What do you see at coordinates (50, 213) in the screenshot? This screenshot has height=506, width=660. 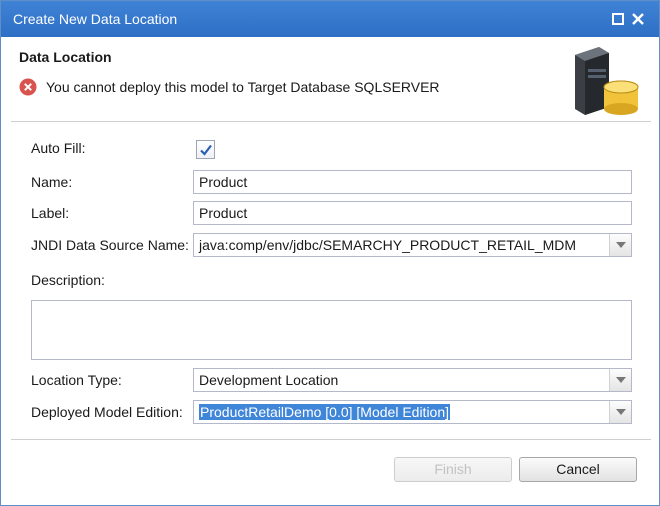 I see `label-label: Label:` at bounding box center [50, 213].